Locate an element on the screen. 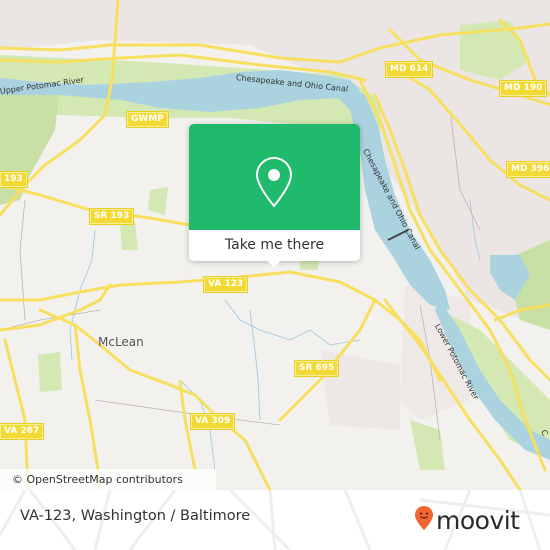 Image resolution: width=550 pixels, height=550 pixels. moovit-pin-icon is located at coordinates (424, 520).